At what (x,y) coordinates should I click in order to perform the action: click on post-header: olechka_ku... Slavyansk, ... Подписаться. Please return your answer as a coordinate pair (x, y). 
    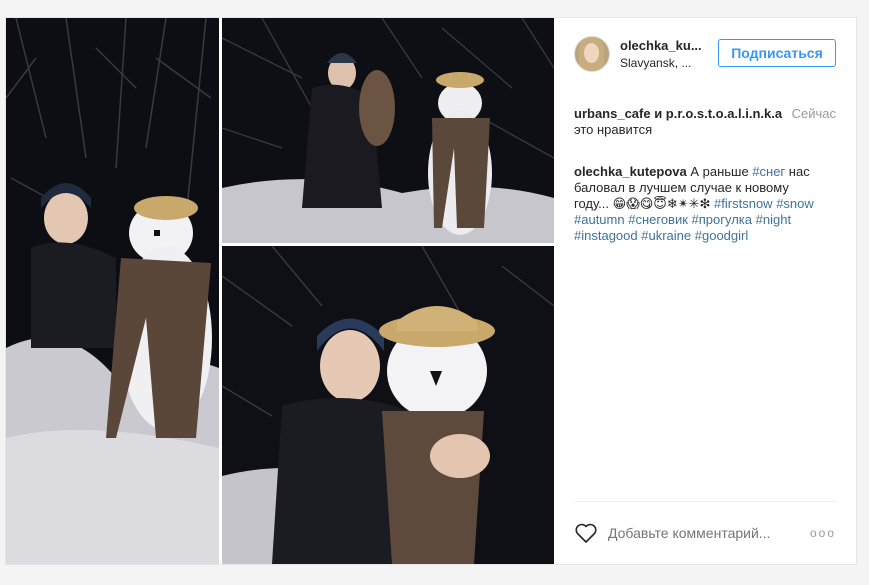
    Looking at the image, I should click on (705, 54).